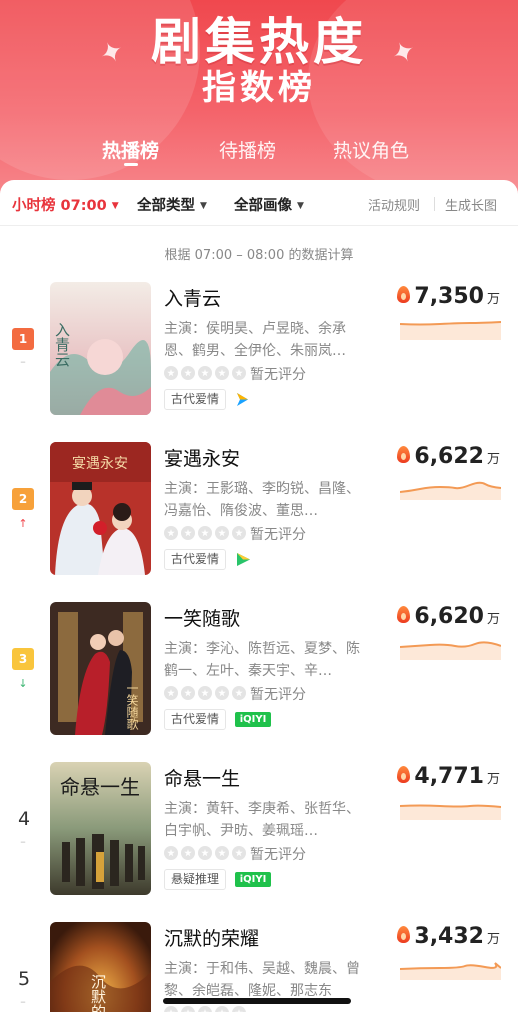  Describe the element at coordinates (242, 399) in the screenshot. I see `play-icon-blue` at that location.